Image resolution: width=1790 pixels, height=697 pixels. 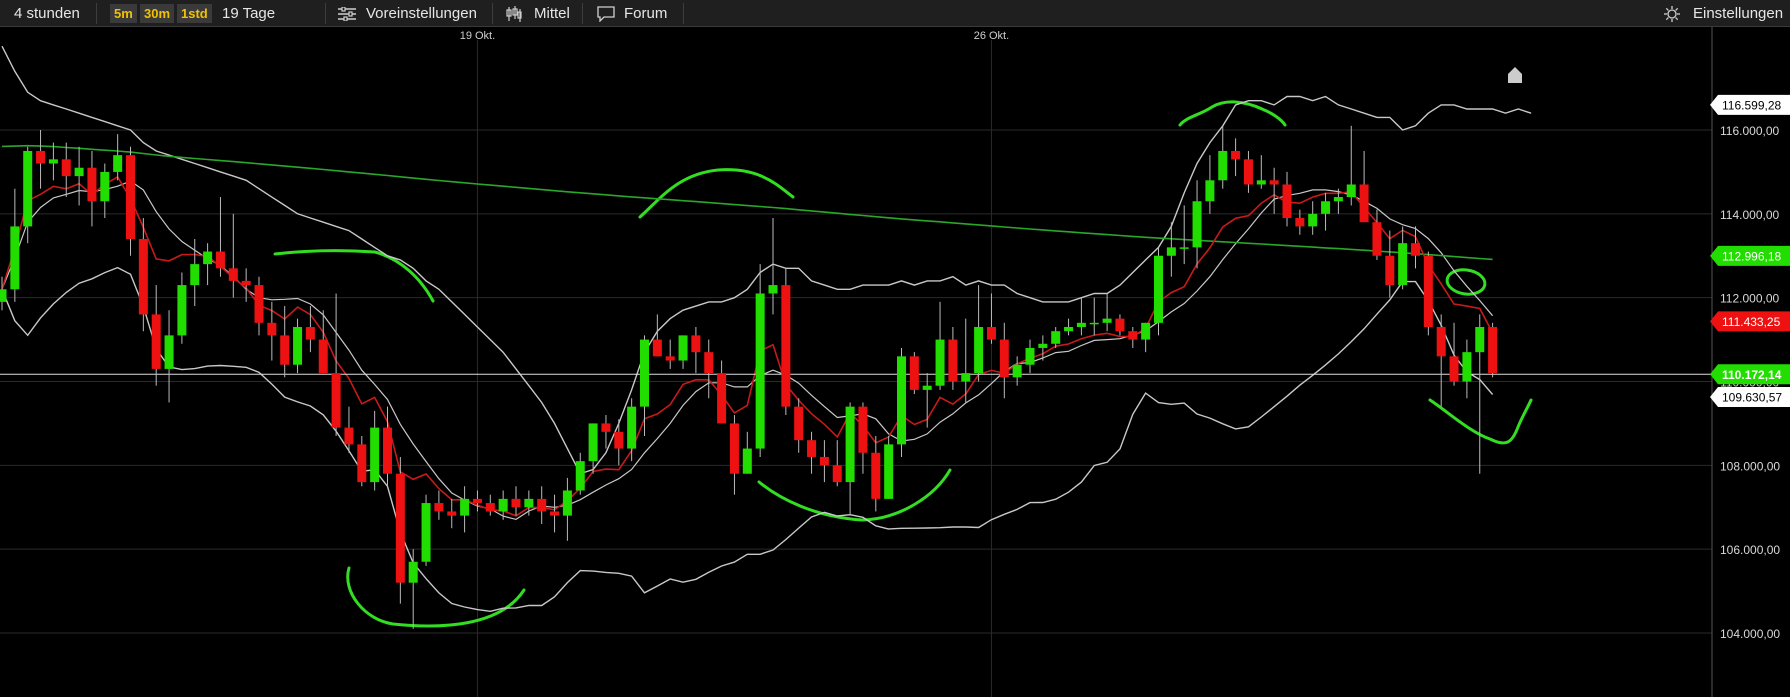 What do you see at coordinates (546, 13) in the screenshot?
I see `average-button: Mittel` at bounding box center [546, 13].